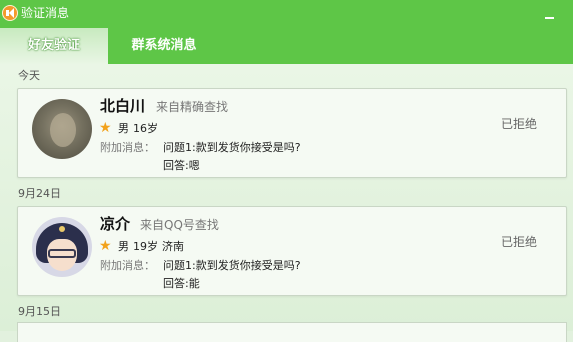  What do you see at coordinates (181, 165) in the screenshot?
I see `answer-text: 回答:嗯` at bounding box center [181, 165].